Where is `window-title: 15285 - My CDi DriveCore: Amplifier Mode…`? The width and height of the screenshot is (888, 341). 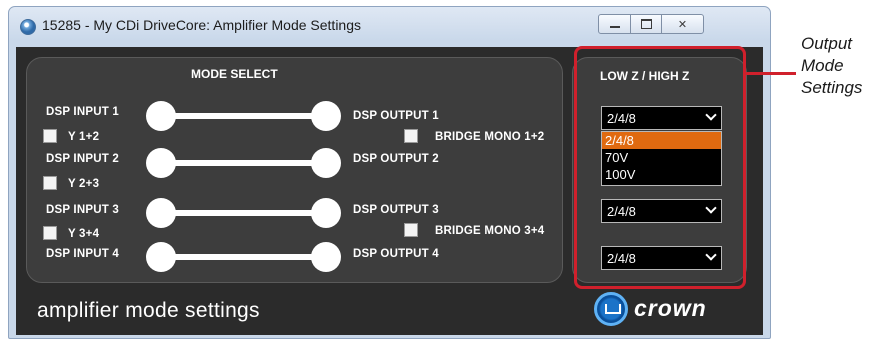 window-title: 15285 - My CDi DriveCore: Amplifier Mode… is located at coordinates (202, 25).